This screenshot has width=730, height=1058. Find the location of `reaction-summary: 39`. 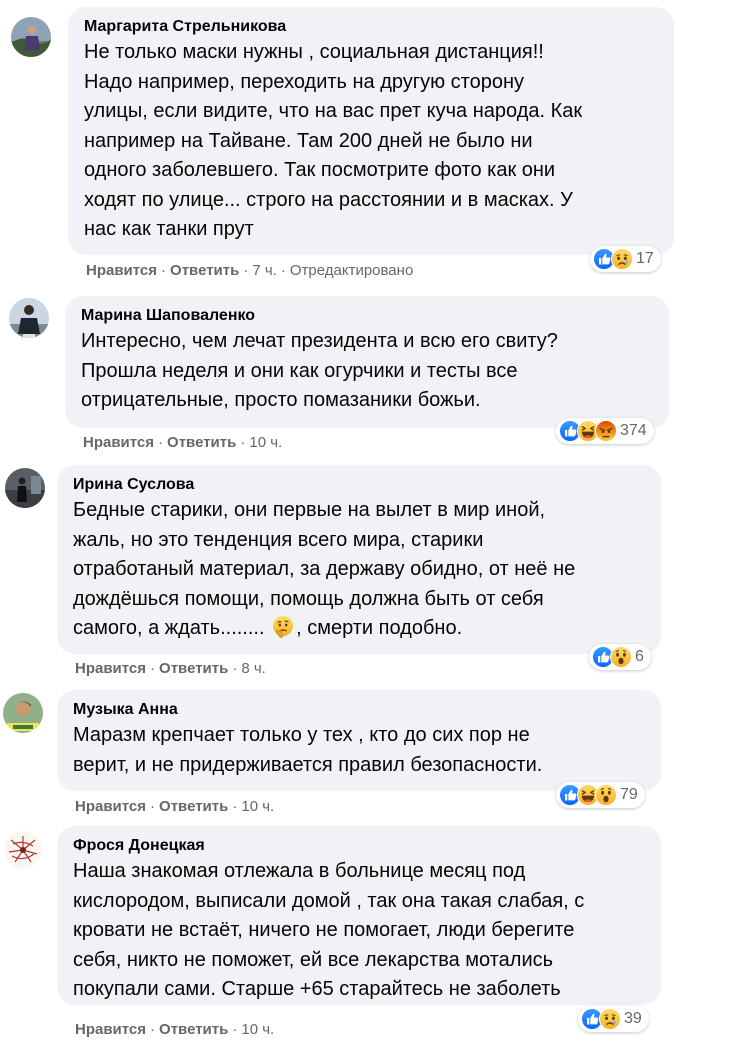

reaction-summary: 39 is located at coordinates (613, 1019).